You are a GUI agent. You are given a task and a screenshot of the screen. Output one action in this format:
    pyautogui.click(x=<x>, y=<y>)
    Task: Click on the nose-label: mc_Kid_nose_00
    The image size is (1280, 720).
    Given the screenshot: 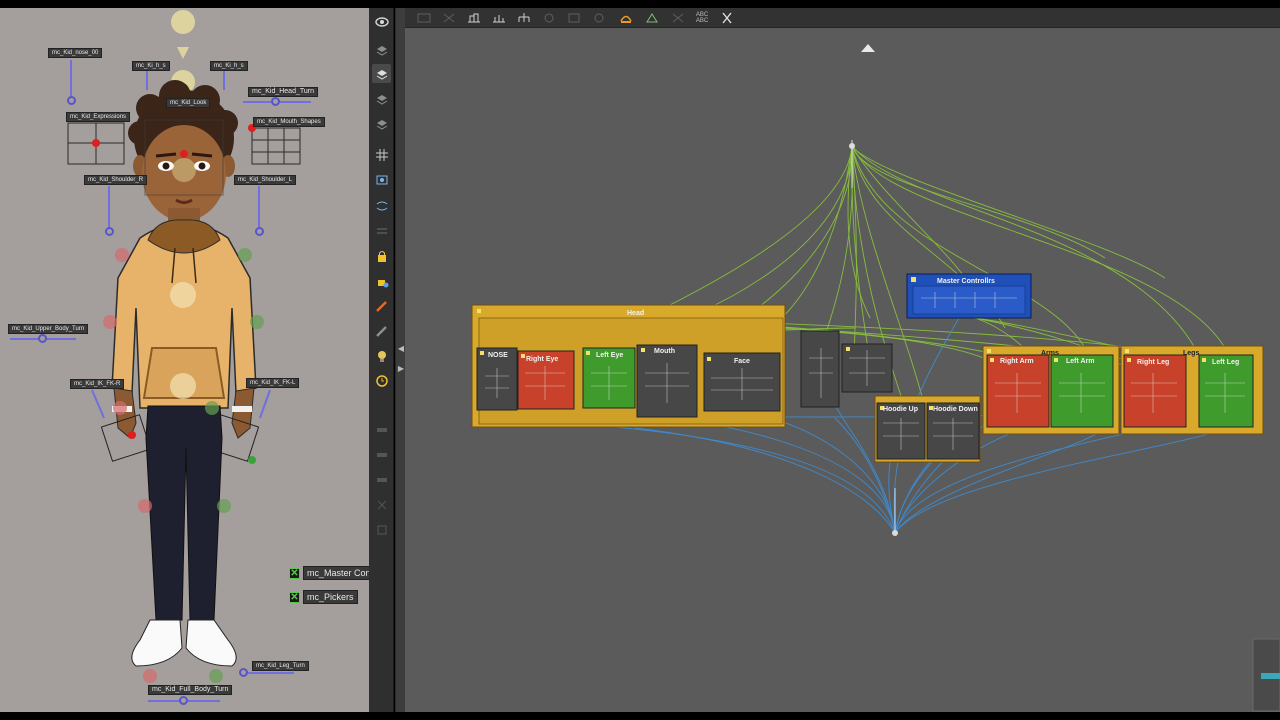 What is the action you would take?
    pyautogui.click(x=75, y=53)
    